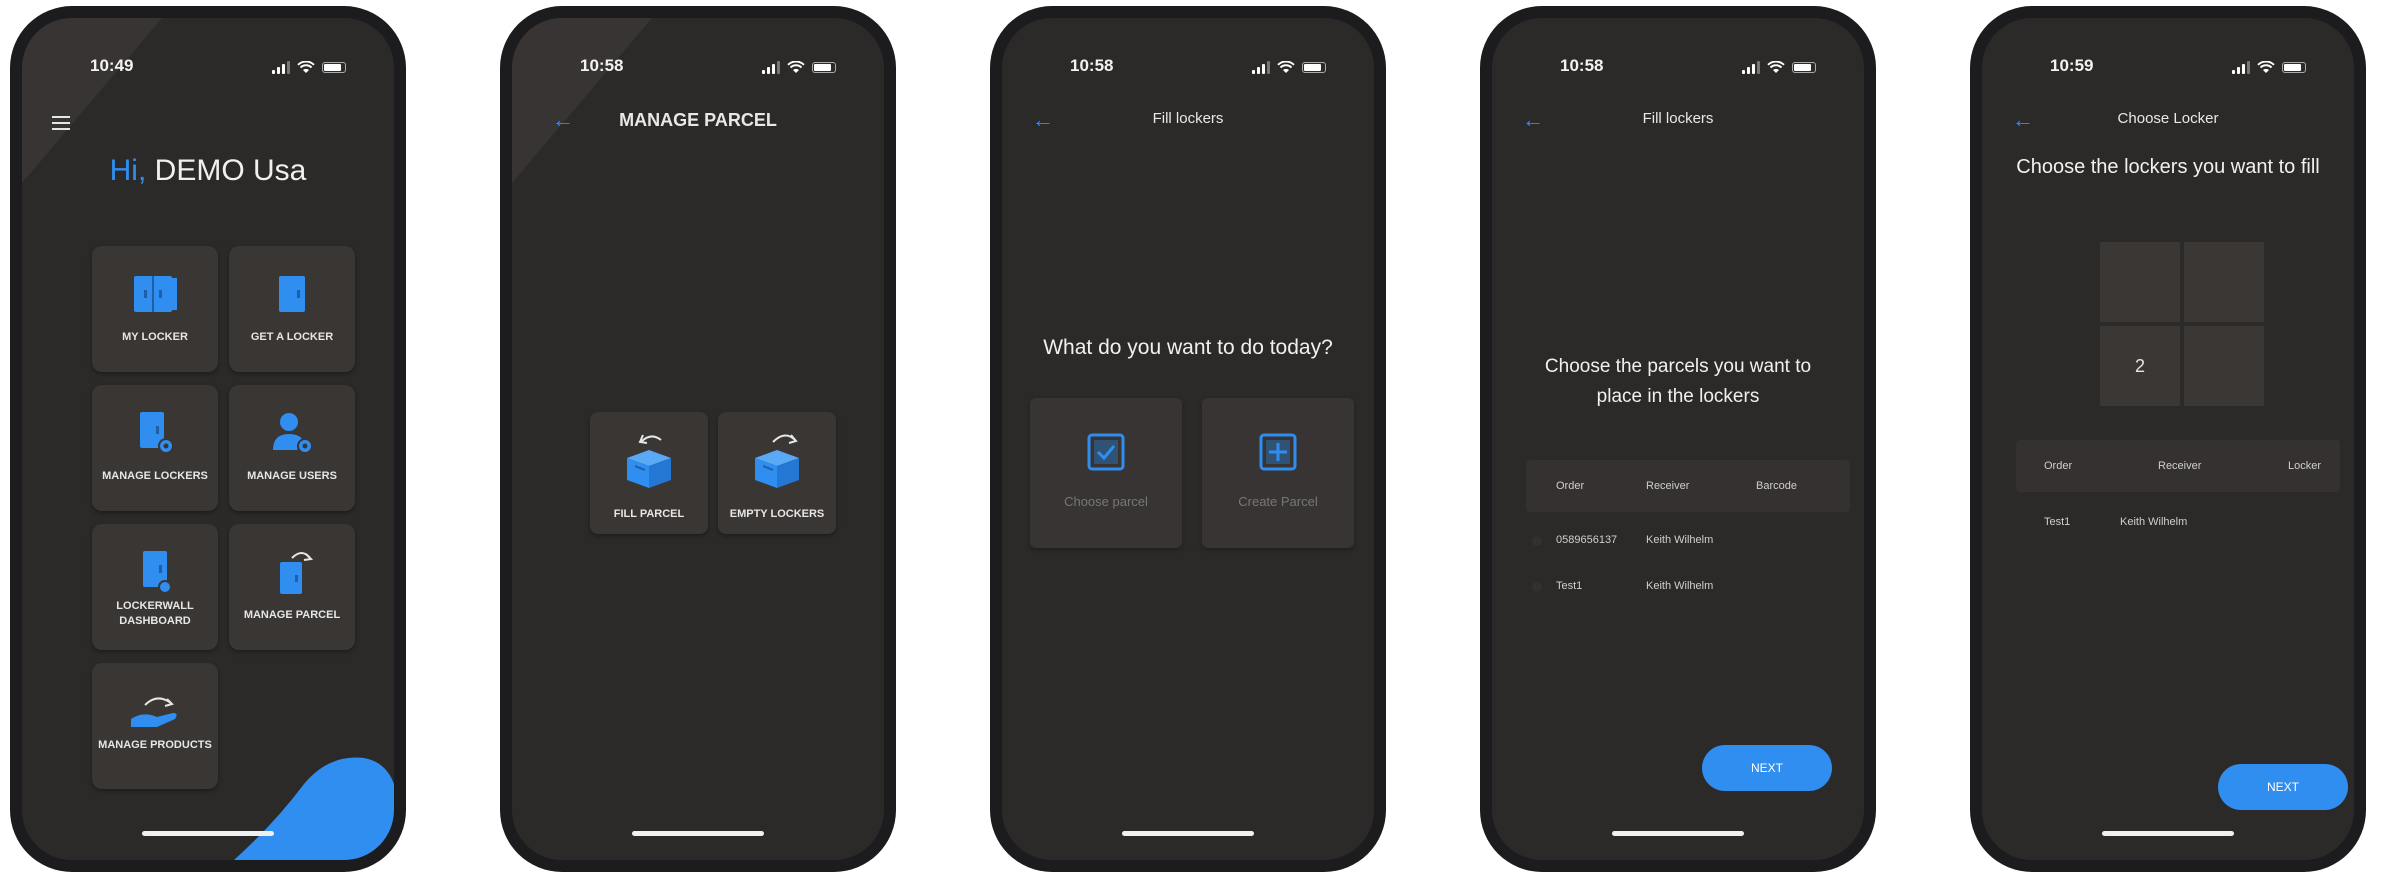 The height and width of the screenshot is (878, 2392). I want to click on column-header-order: Order, so click(2058, 466).